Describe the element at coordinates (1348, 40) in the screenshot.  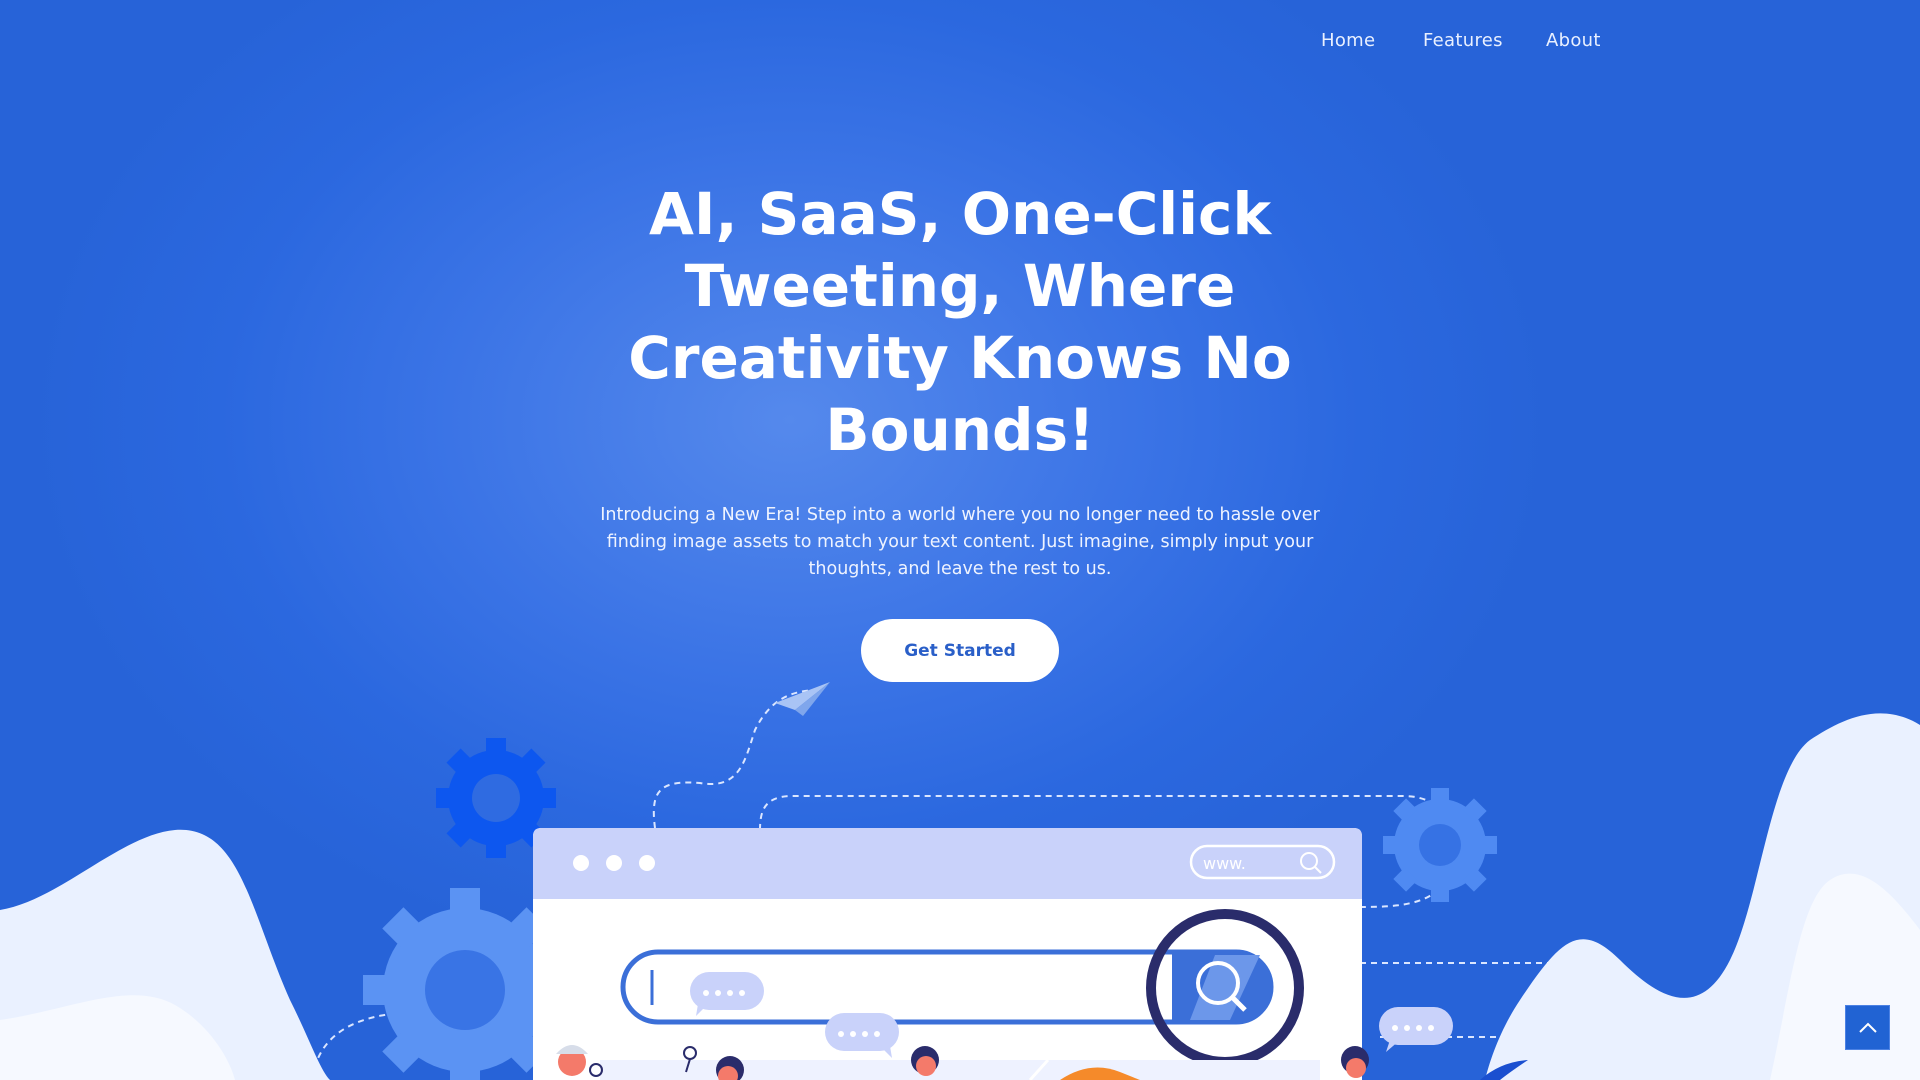
I see `nav-home-link: Home` at that location.